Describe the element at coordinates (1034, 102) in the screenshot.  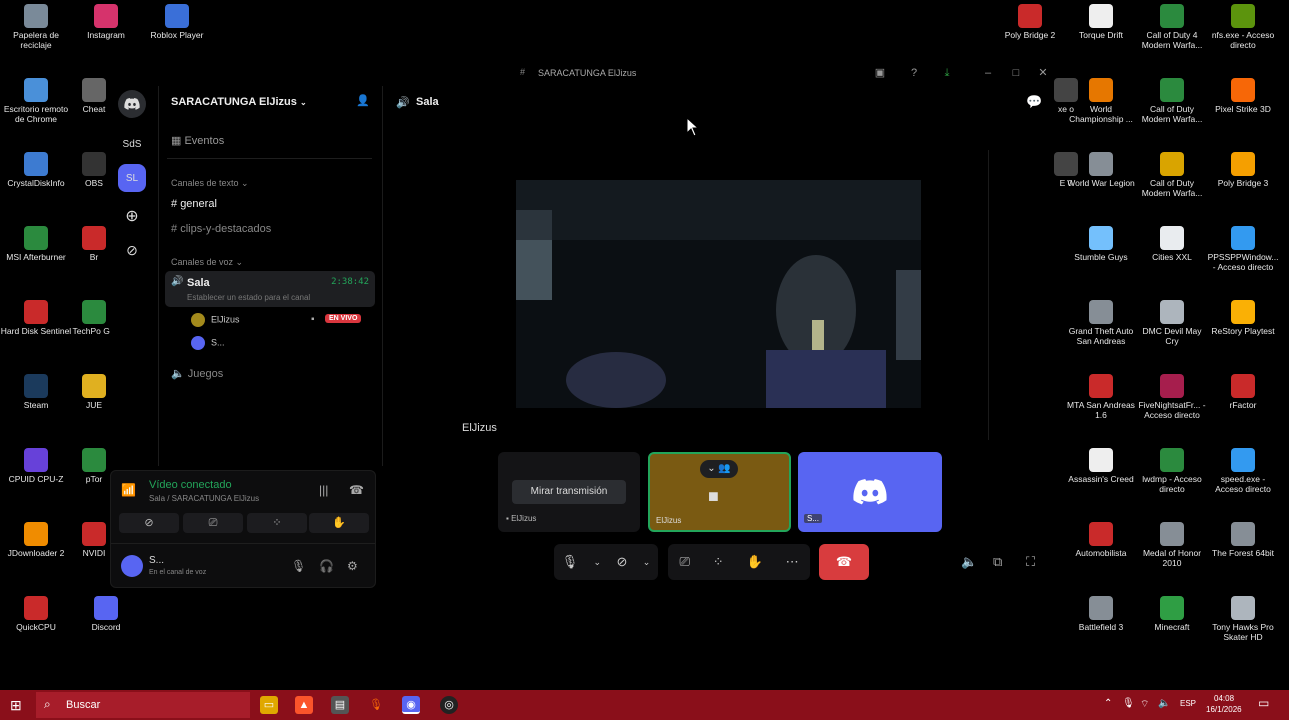
I see `chat-icon: 💬` at that location.